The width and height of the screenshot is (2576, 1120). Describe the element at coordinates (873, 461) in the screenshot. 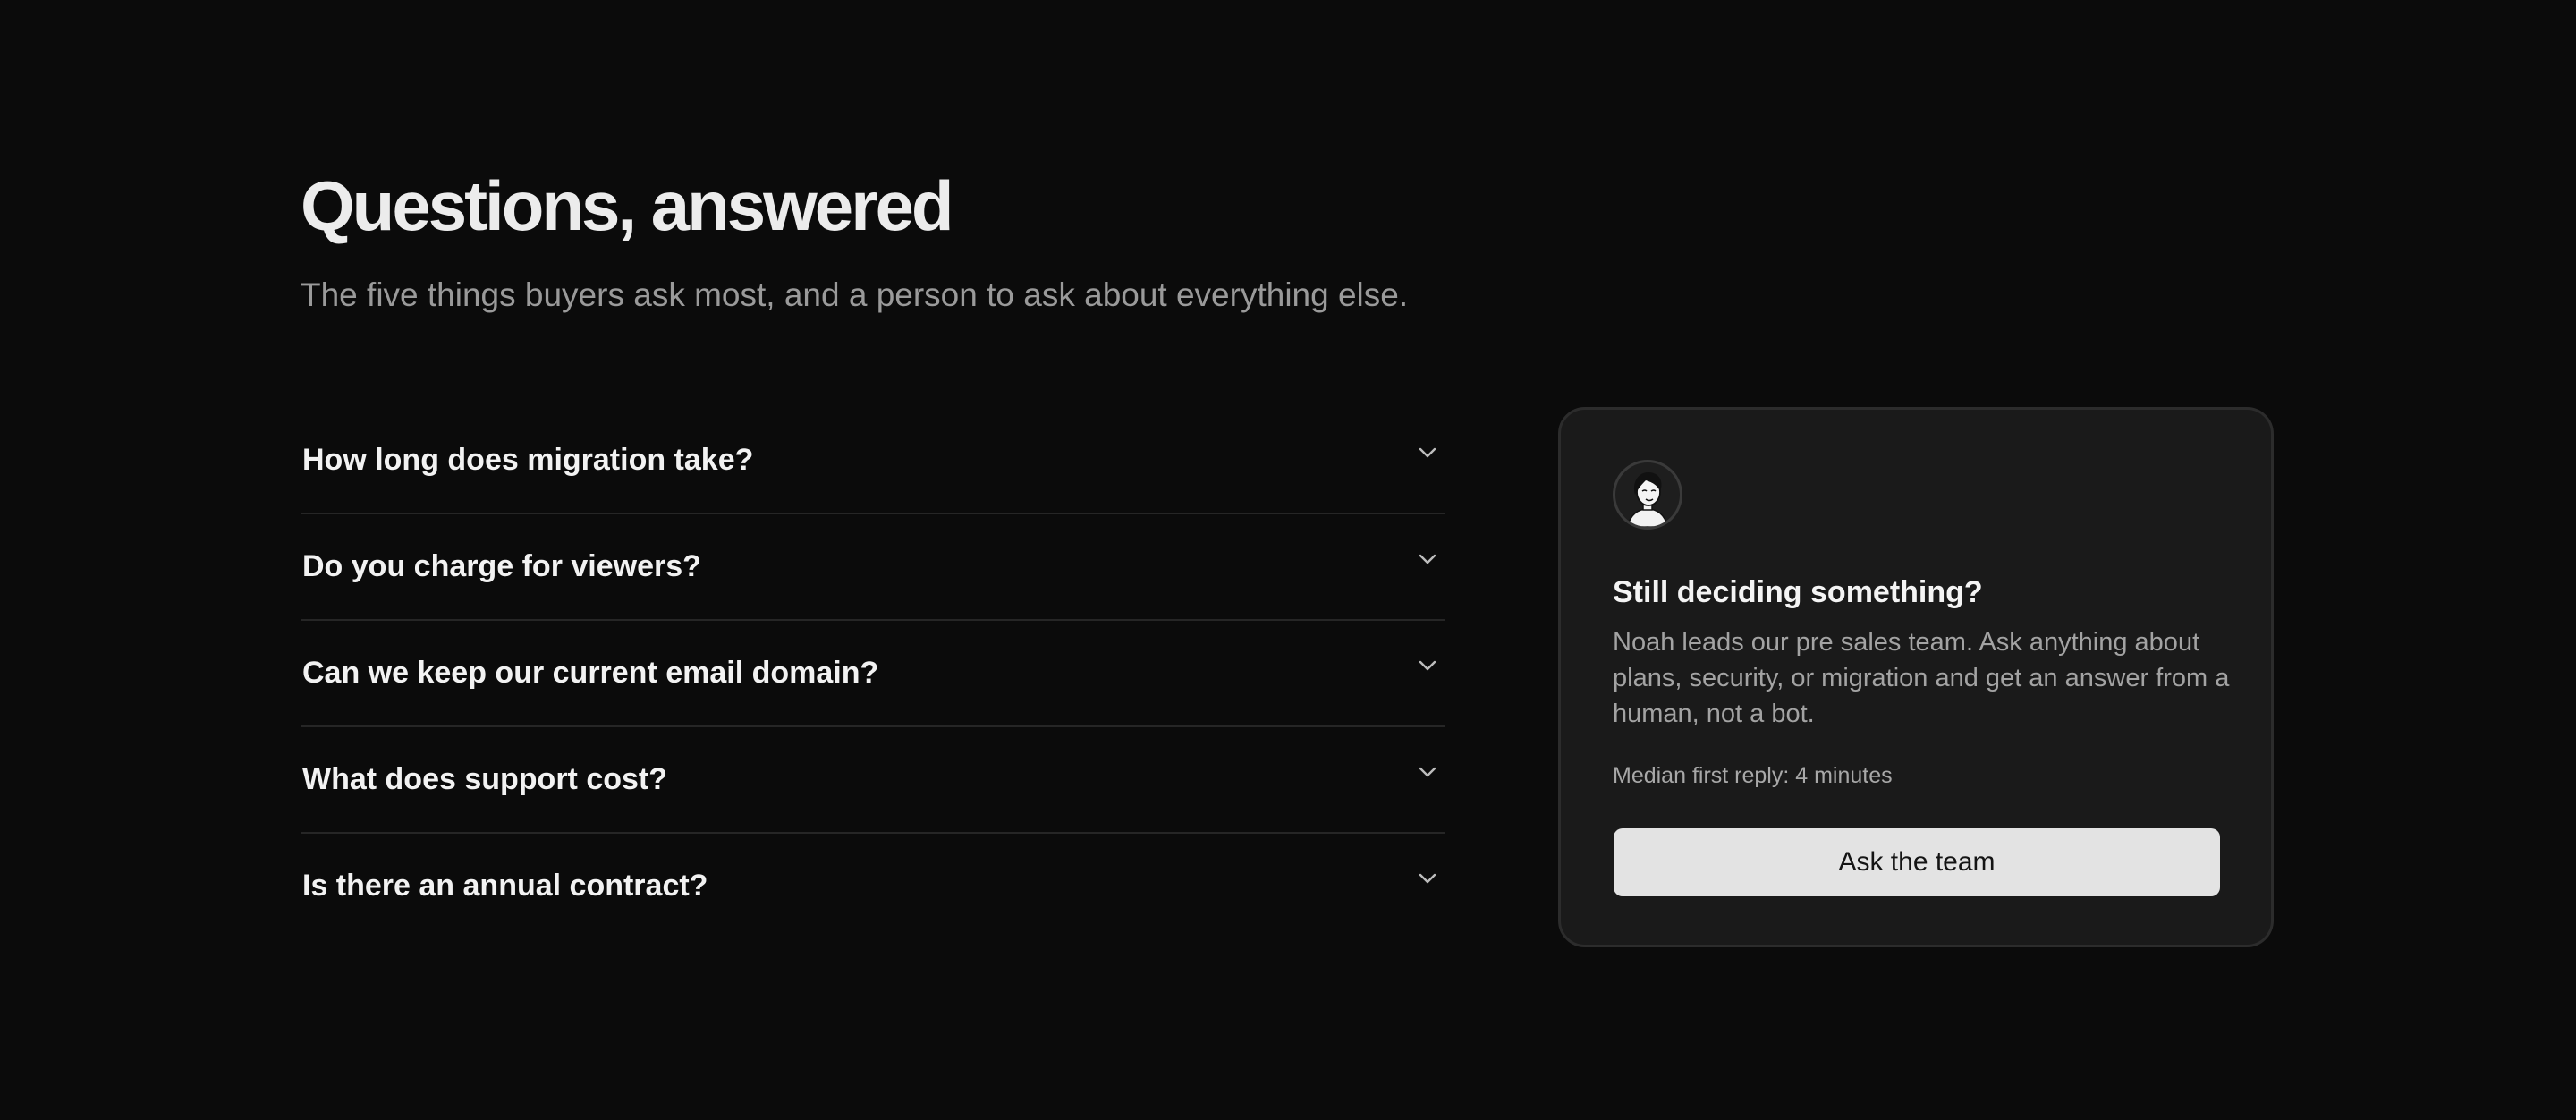

I see `faq-item-migration: How long does migration take?` at that location.